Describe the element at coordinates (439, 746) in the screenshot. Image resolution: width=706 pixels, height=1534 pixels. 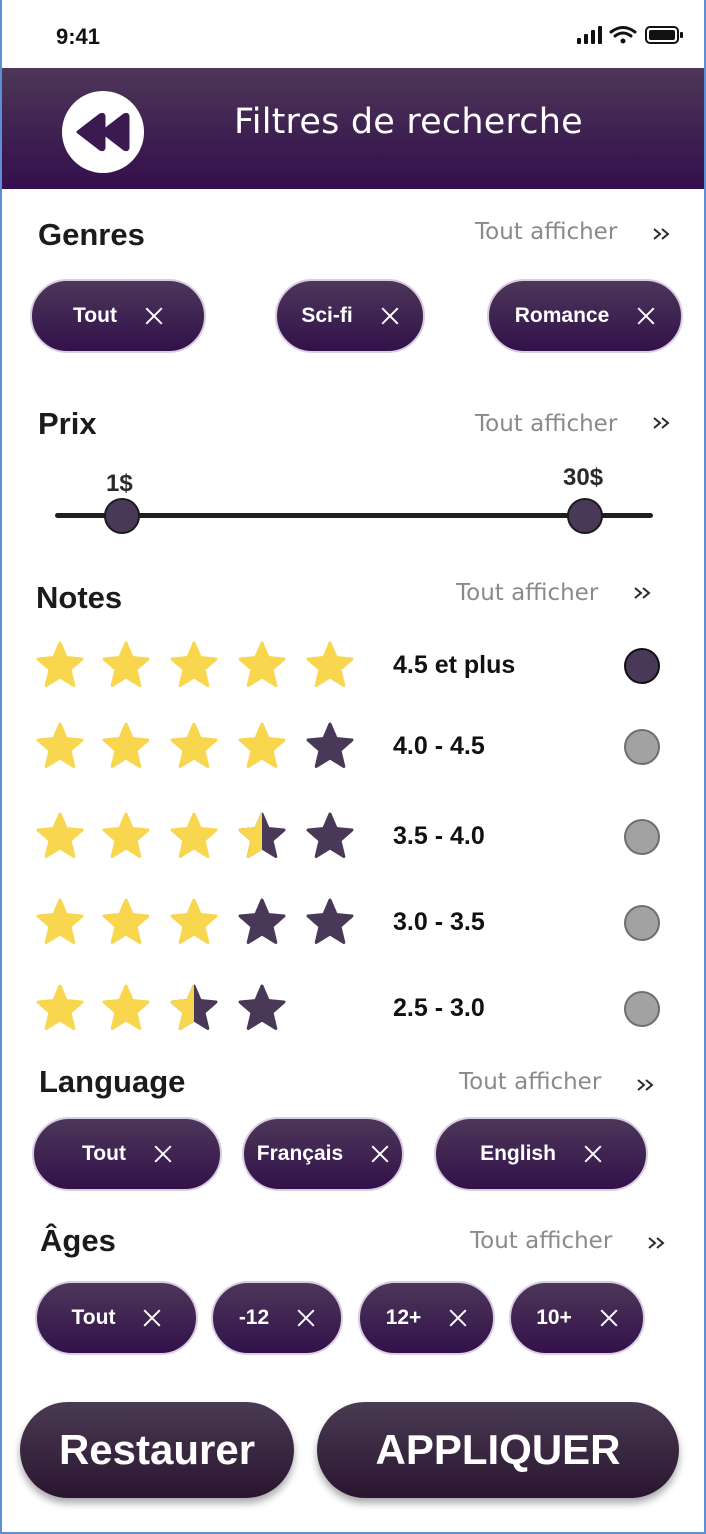
I see `rating-label: 4.0 - 4.5` at that location.